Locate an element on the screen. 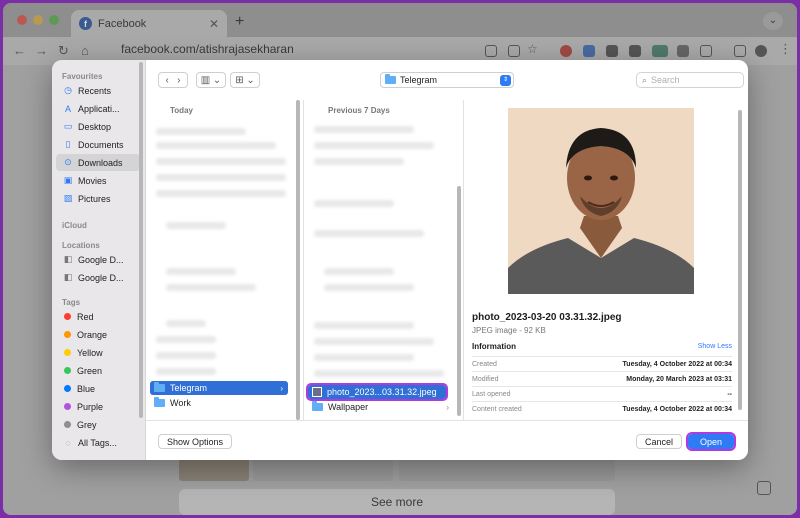 The height and width of the screenshot is (518, 800). sidebar-item-pictures: ▨ Pictures is located at coordinates (98, 198).